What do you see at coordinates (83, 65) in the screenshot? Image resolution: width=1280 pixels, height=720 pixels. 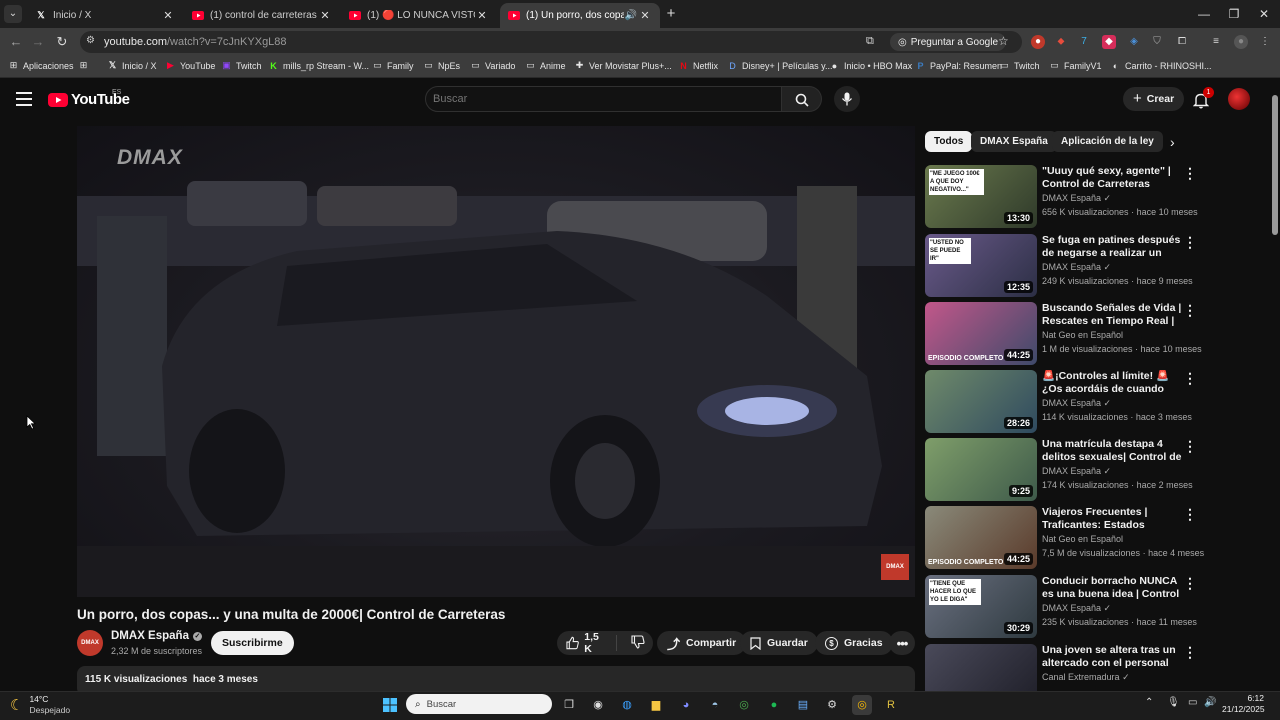 I see `bookmark-grid: ⊞` at bounding box center [83, 65].